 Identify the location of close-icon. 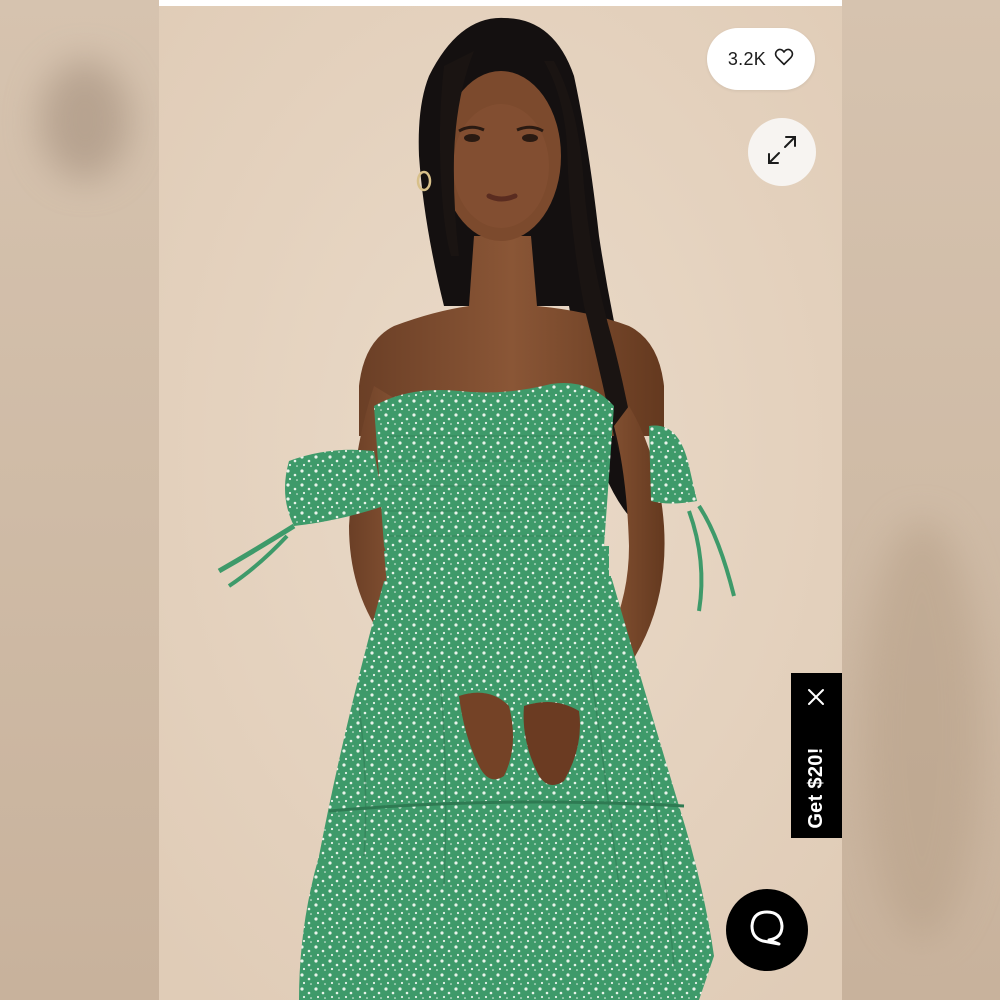
(816, 697).